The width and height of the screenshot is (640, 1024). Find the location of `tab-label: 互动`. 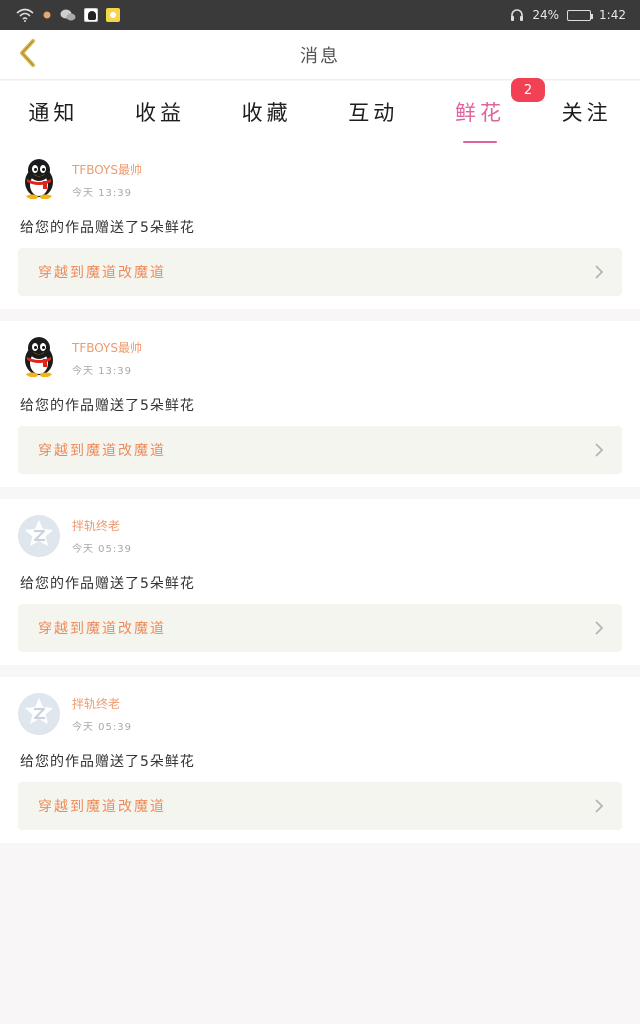

tab-label: 互动 is located at coordinates (373, 113).